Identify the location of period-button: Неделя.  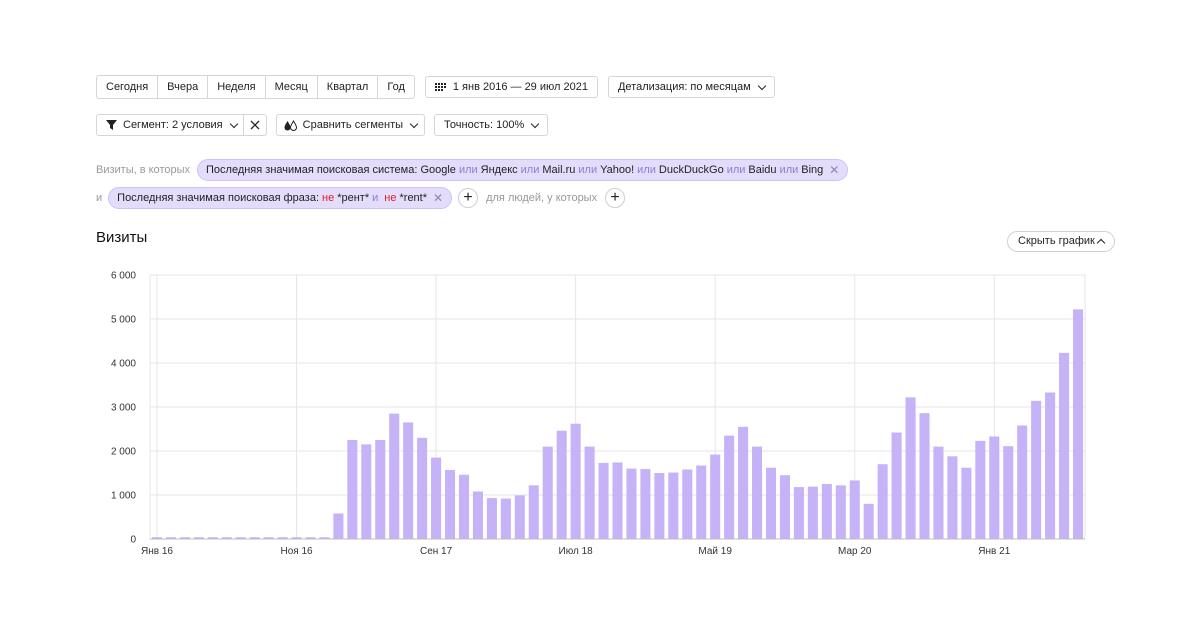
(237, 87).